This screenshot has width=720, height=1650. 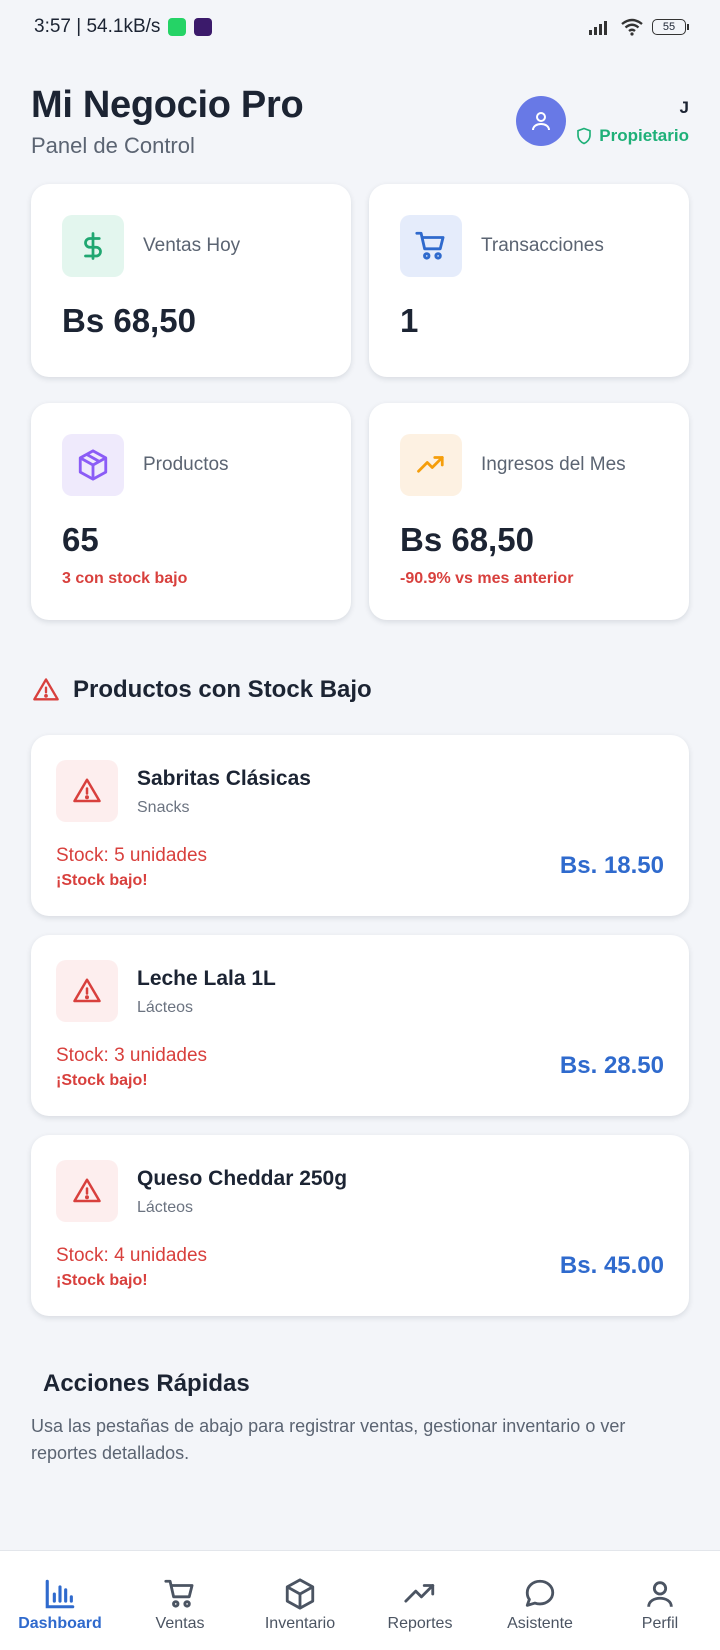 I want to click on product-stock: Stock: 4 unidades, so click(x=132, y=1255).